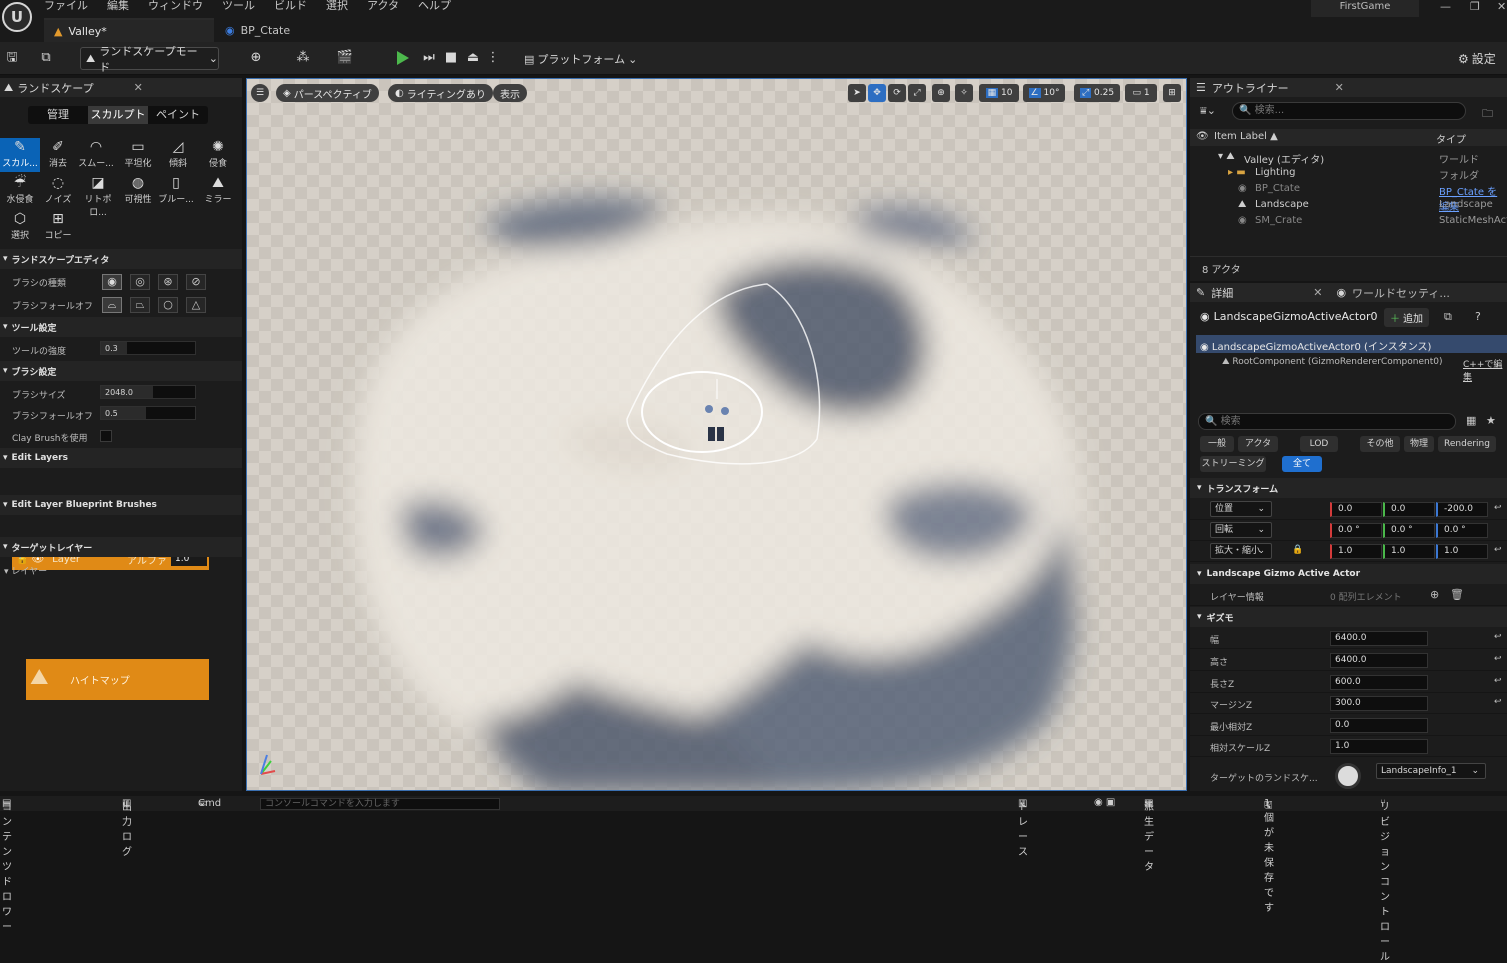 This screenshot has height=963, width=1507. Describe the element at coordinates (129, 30) in the screenshot. I see `tab-valley: ▲ Valley*` at that location.